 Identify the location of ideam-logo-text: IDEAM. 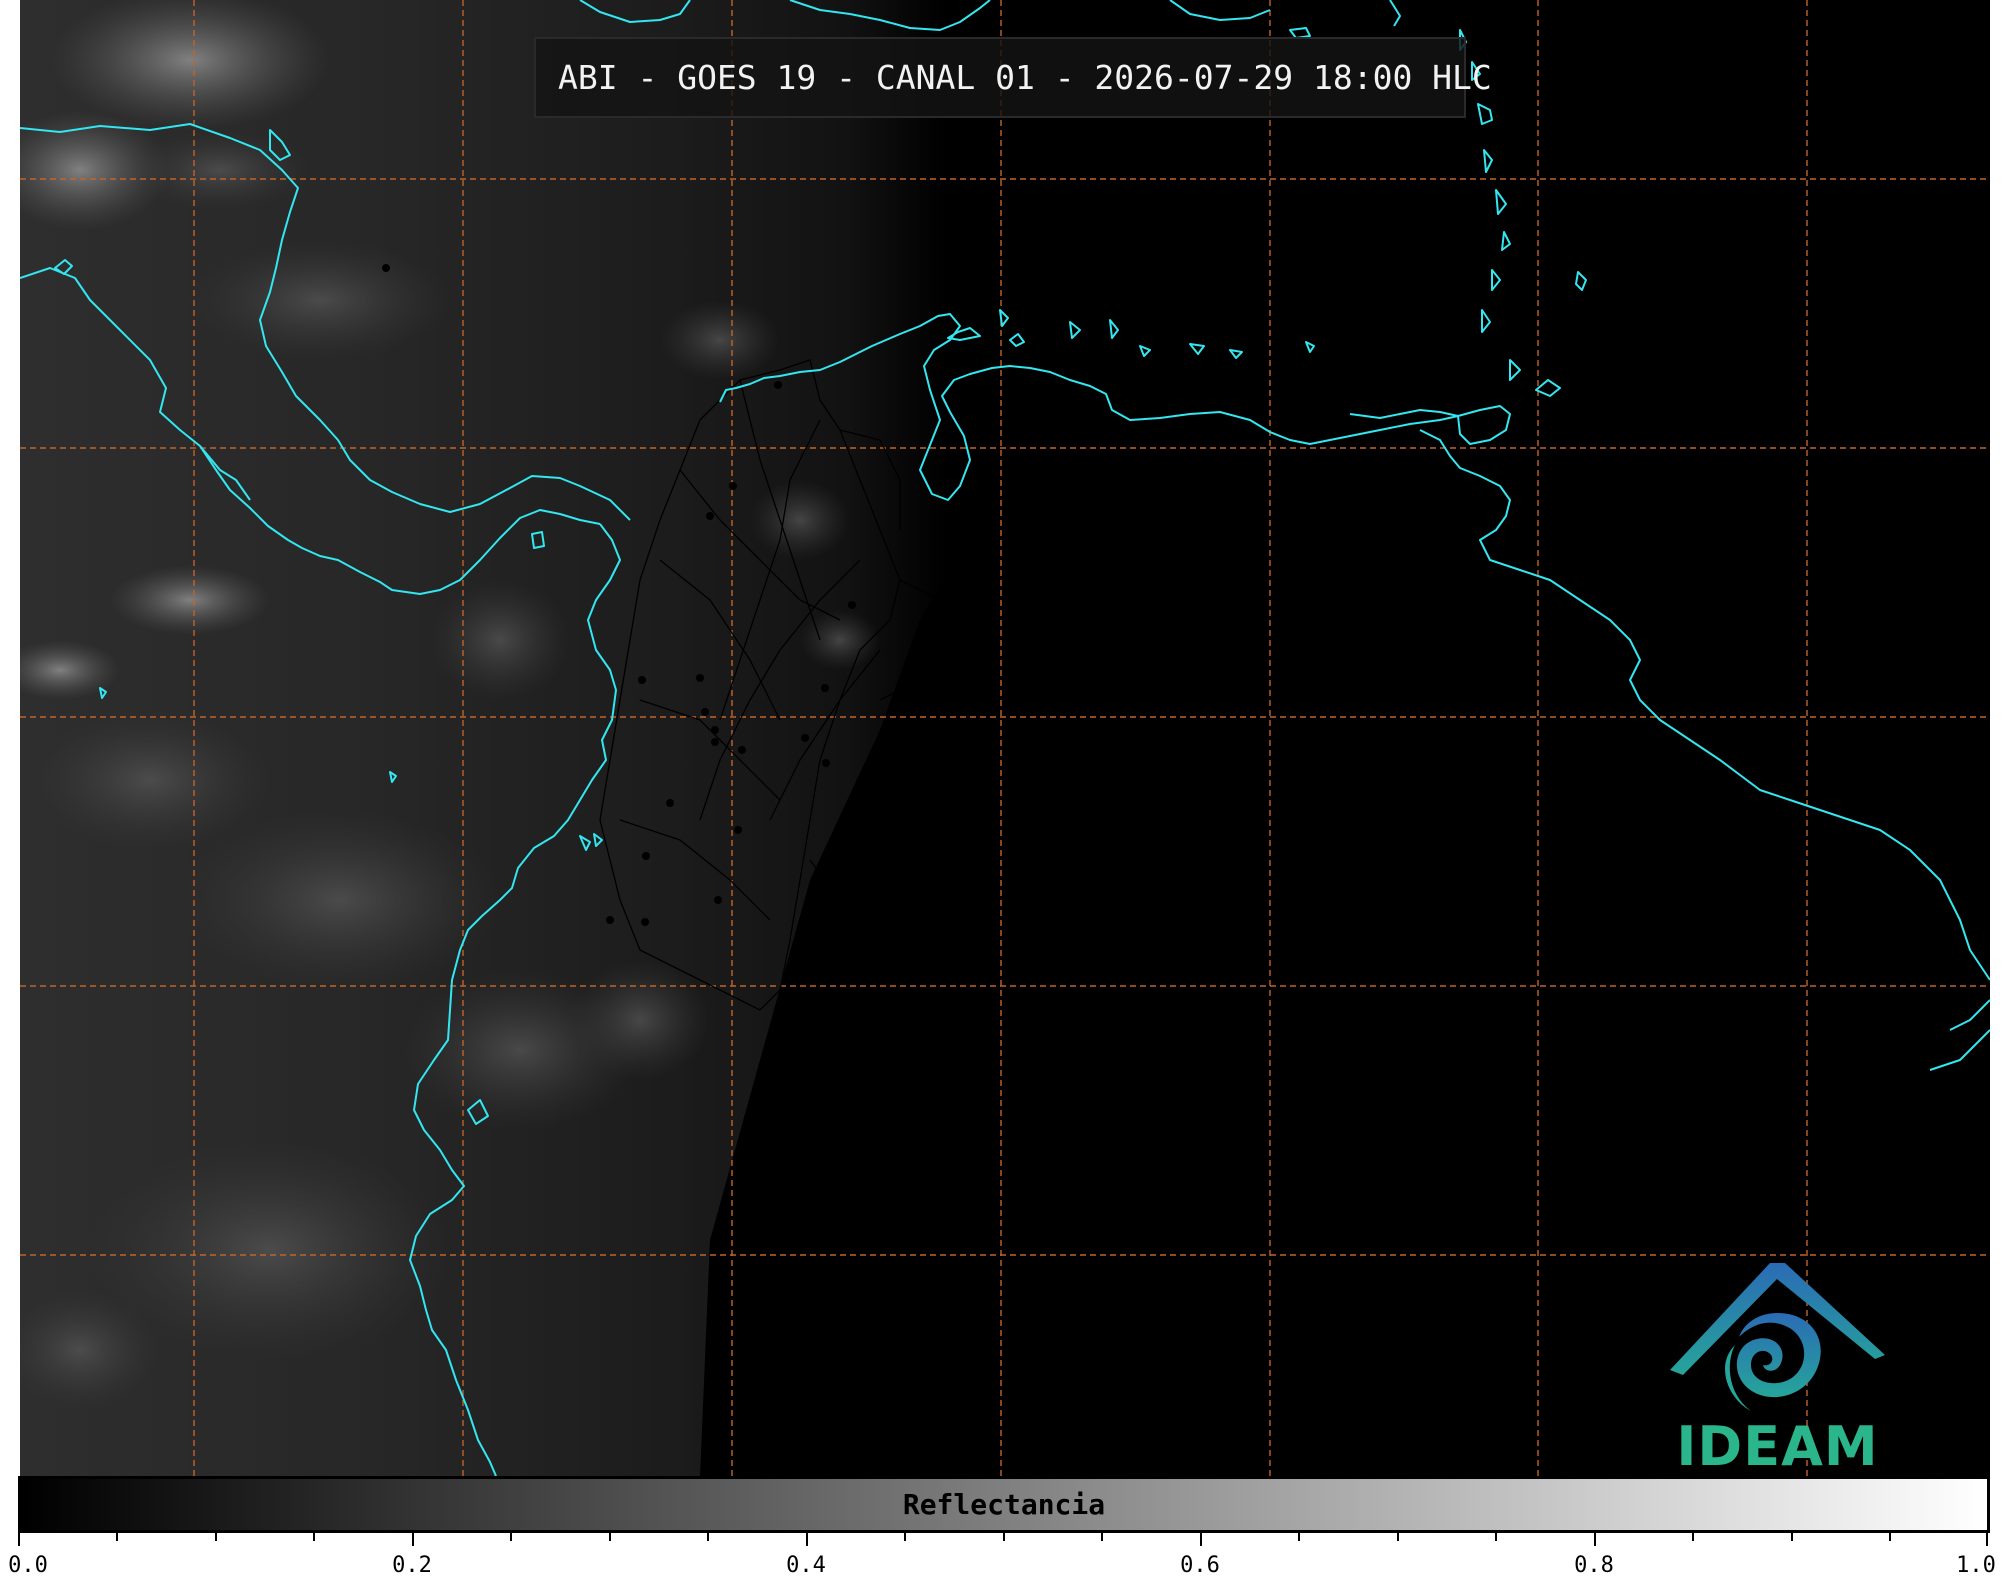
(1777, 1446).